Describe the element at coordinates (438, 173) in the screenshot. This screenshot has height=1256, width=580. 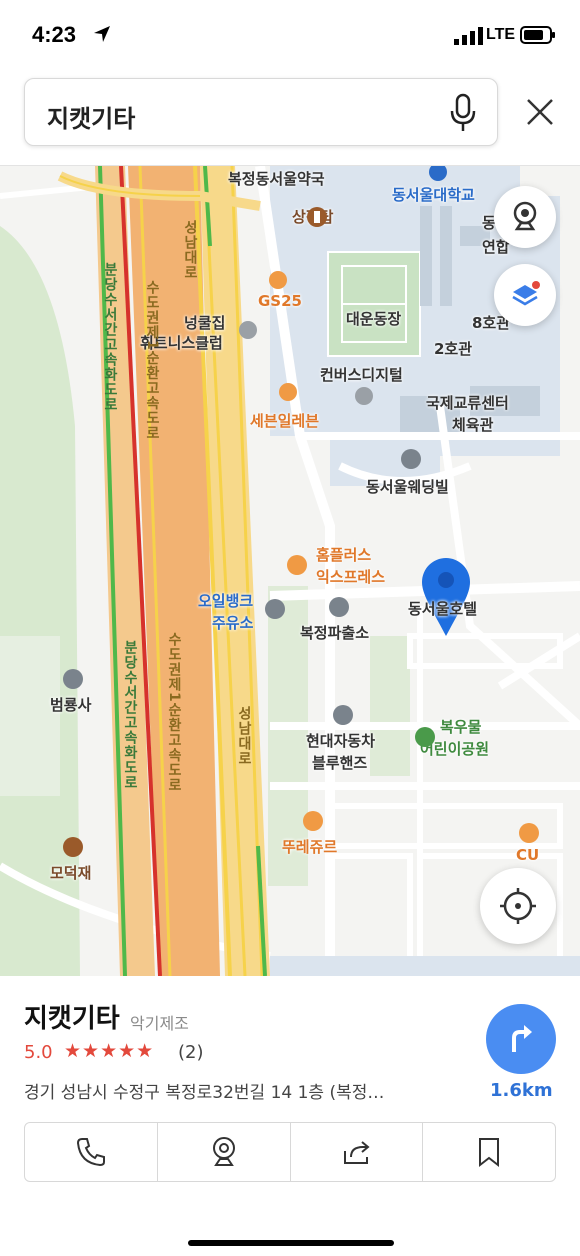
I see `university-icon` at that location.